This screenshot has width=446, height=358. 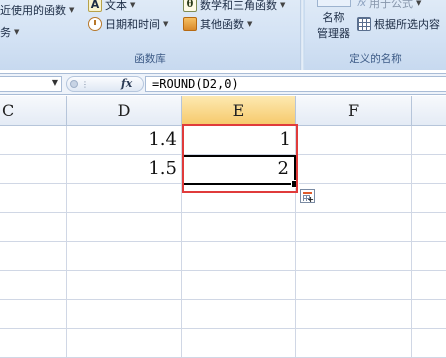 I want to click on recent-functions-label: 近使用的函数, so click(x=33, y=10).